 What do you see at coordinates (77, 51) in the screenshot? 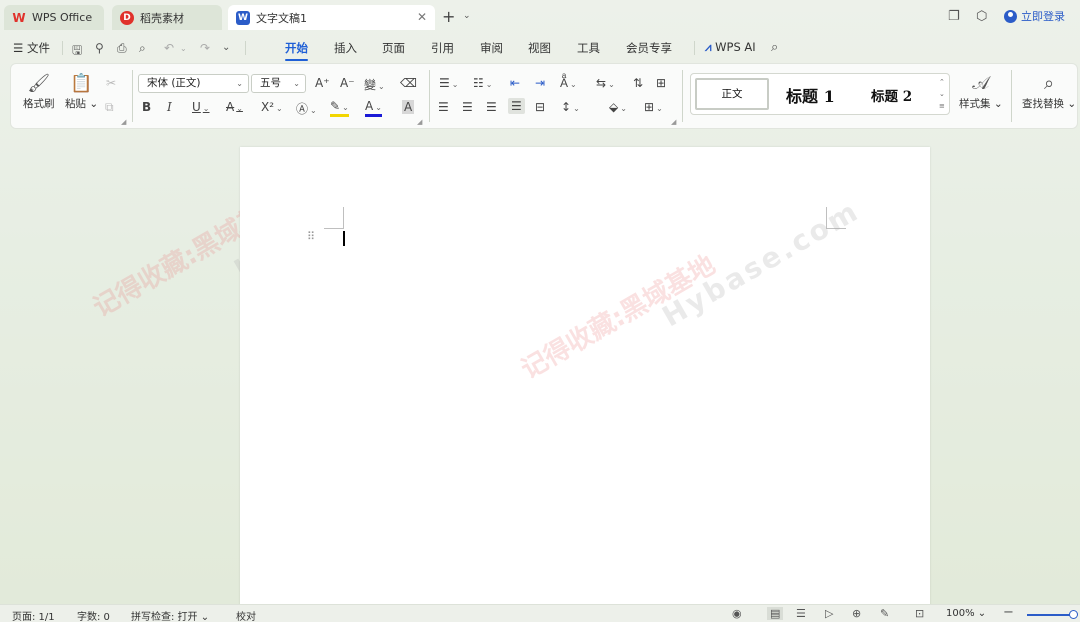
I see `save-icon: 🖫` at bounding box center [77, 51].